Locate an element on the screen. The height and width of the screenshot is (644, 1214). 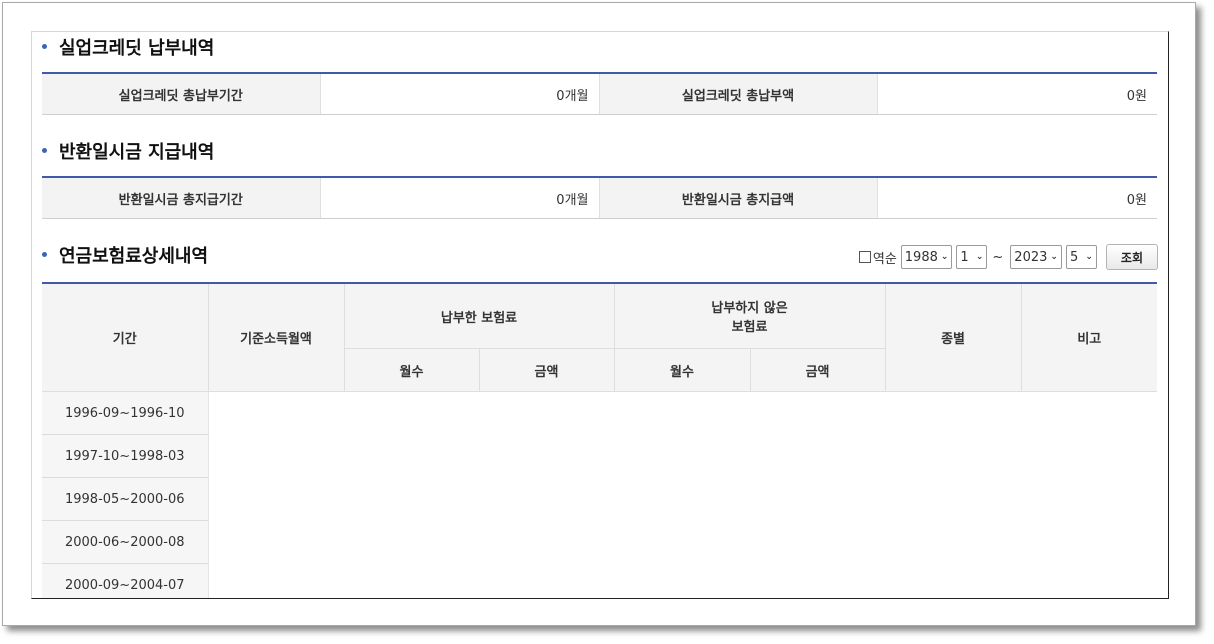
lumpsum-summary-table: 반환일시금 총지급기간 0개월 반환일시금 총지급액 0원 is located at coordinates (599, 197).